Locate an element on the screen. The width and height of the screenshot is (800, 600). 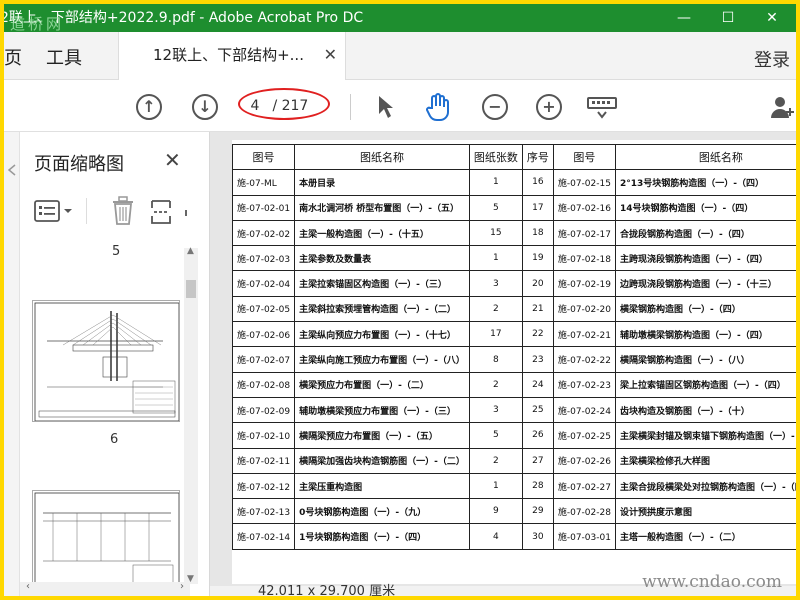
table-cell: 本册目录 is located at coordinates (382, 182).